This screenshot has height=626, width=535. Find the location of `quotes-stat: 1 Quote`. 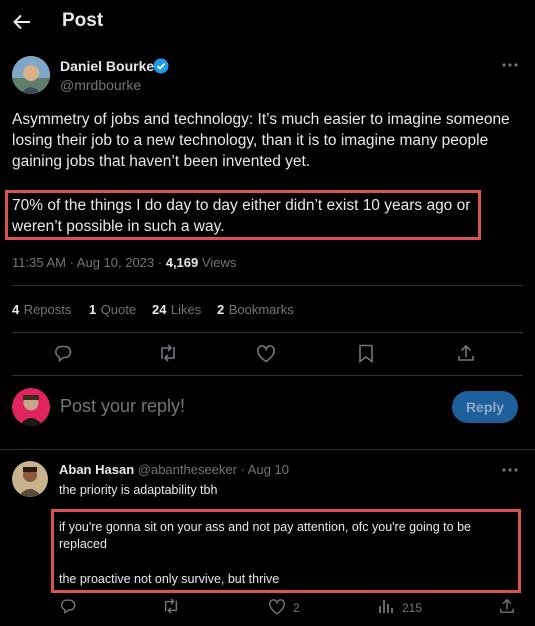

quotes-stat: 1 Quote is located at coordinates (112, 310).